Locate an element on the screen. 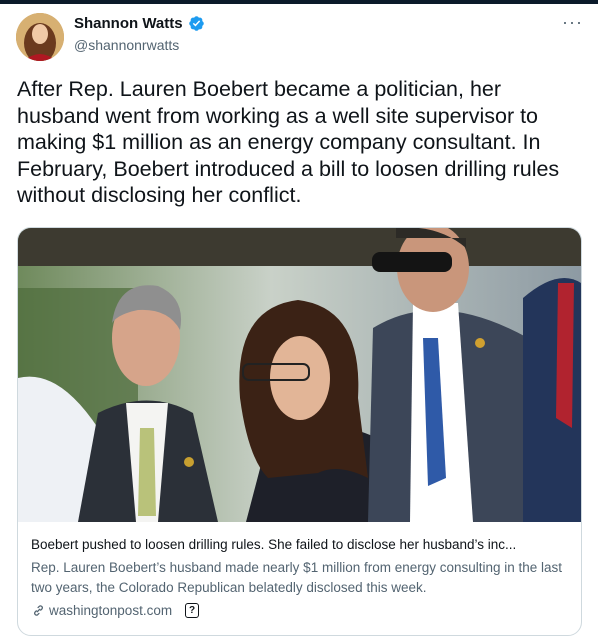  avatar-image is located at coordinates (40, 37).